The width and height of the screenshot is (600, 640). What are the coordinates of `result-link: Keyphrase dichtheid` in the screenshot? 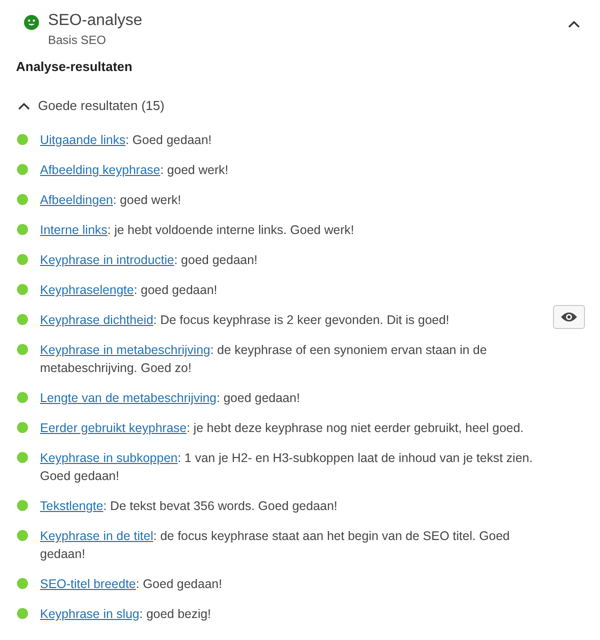 It's located at (97, 320).